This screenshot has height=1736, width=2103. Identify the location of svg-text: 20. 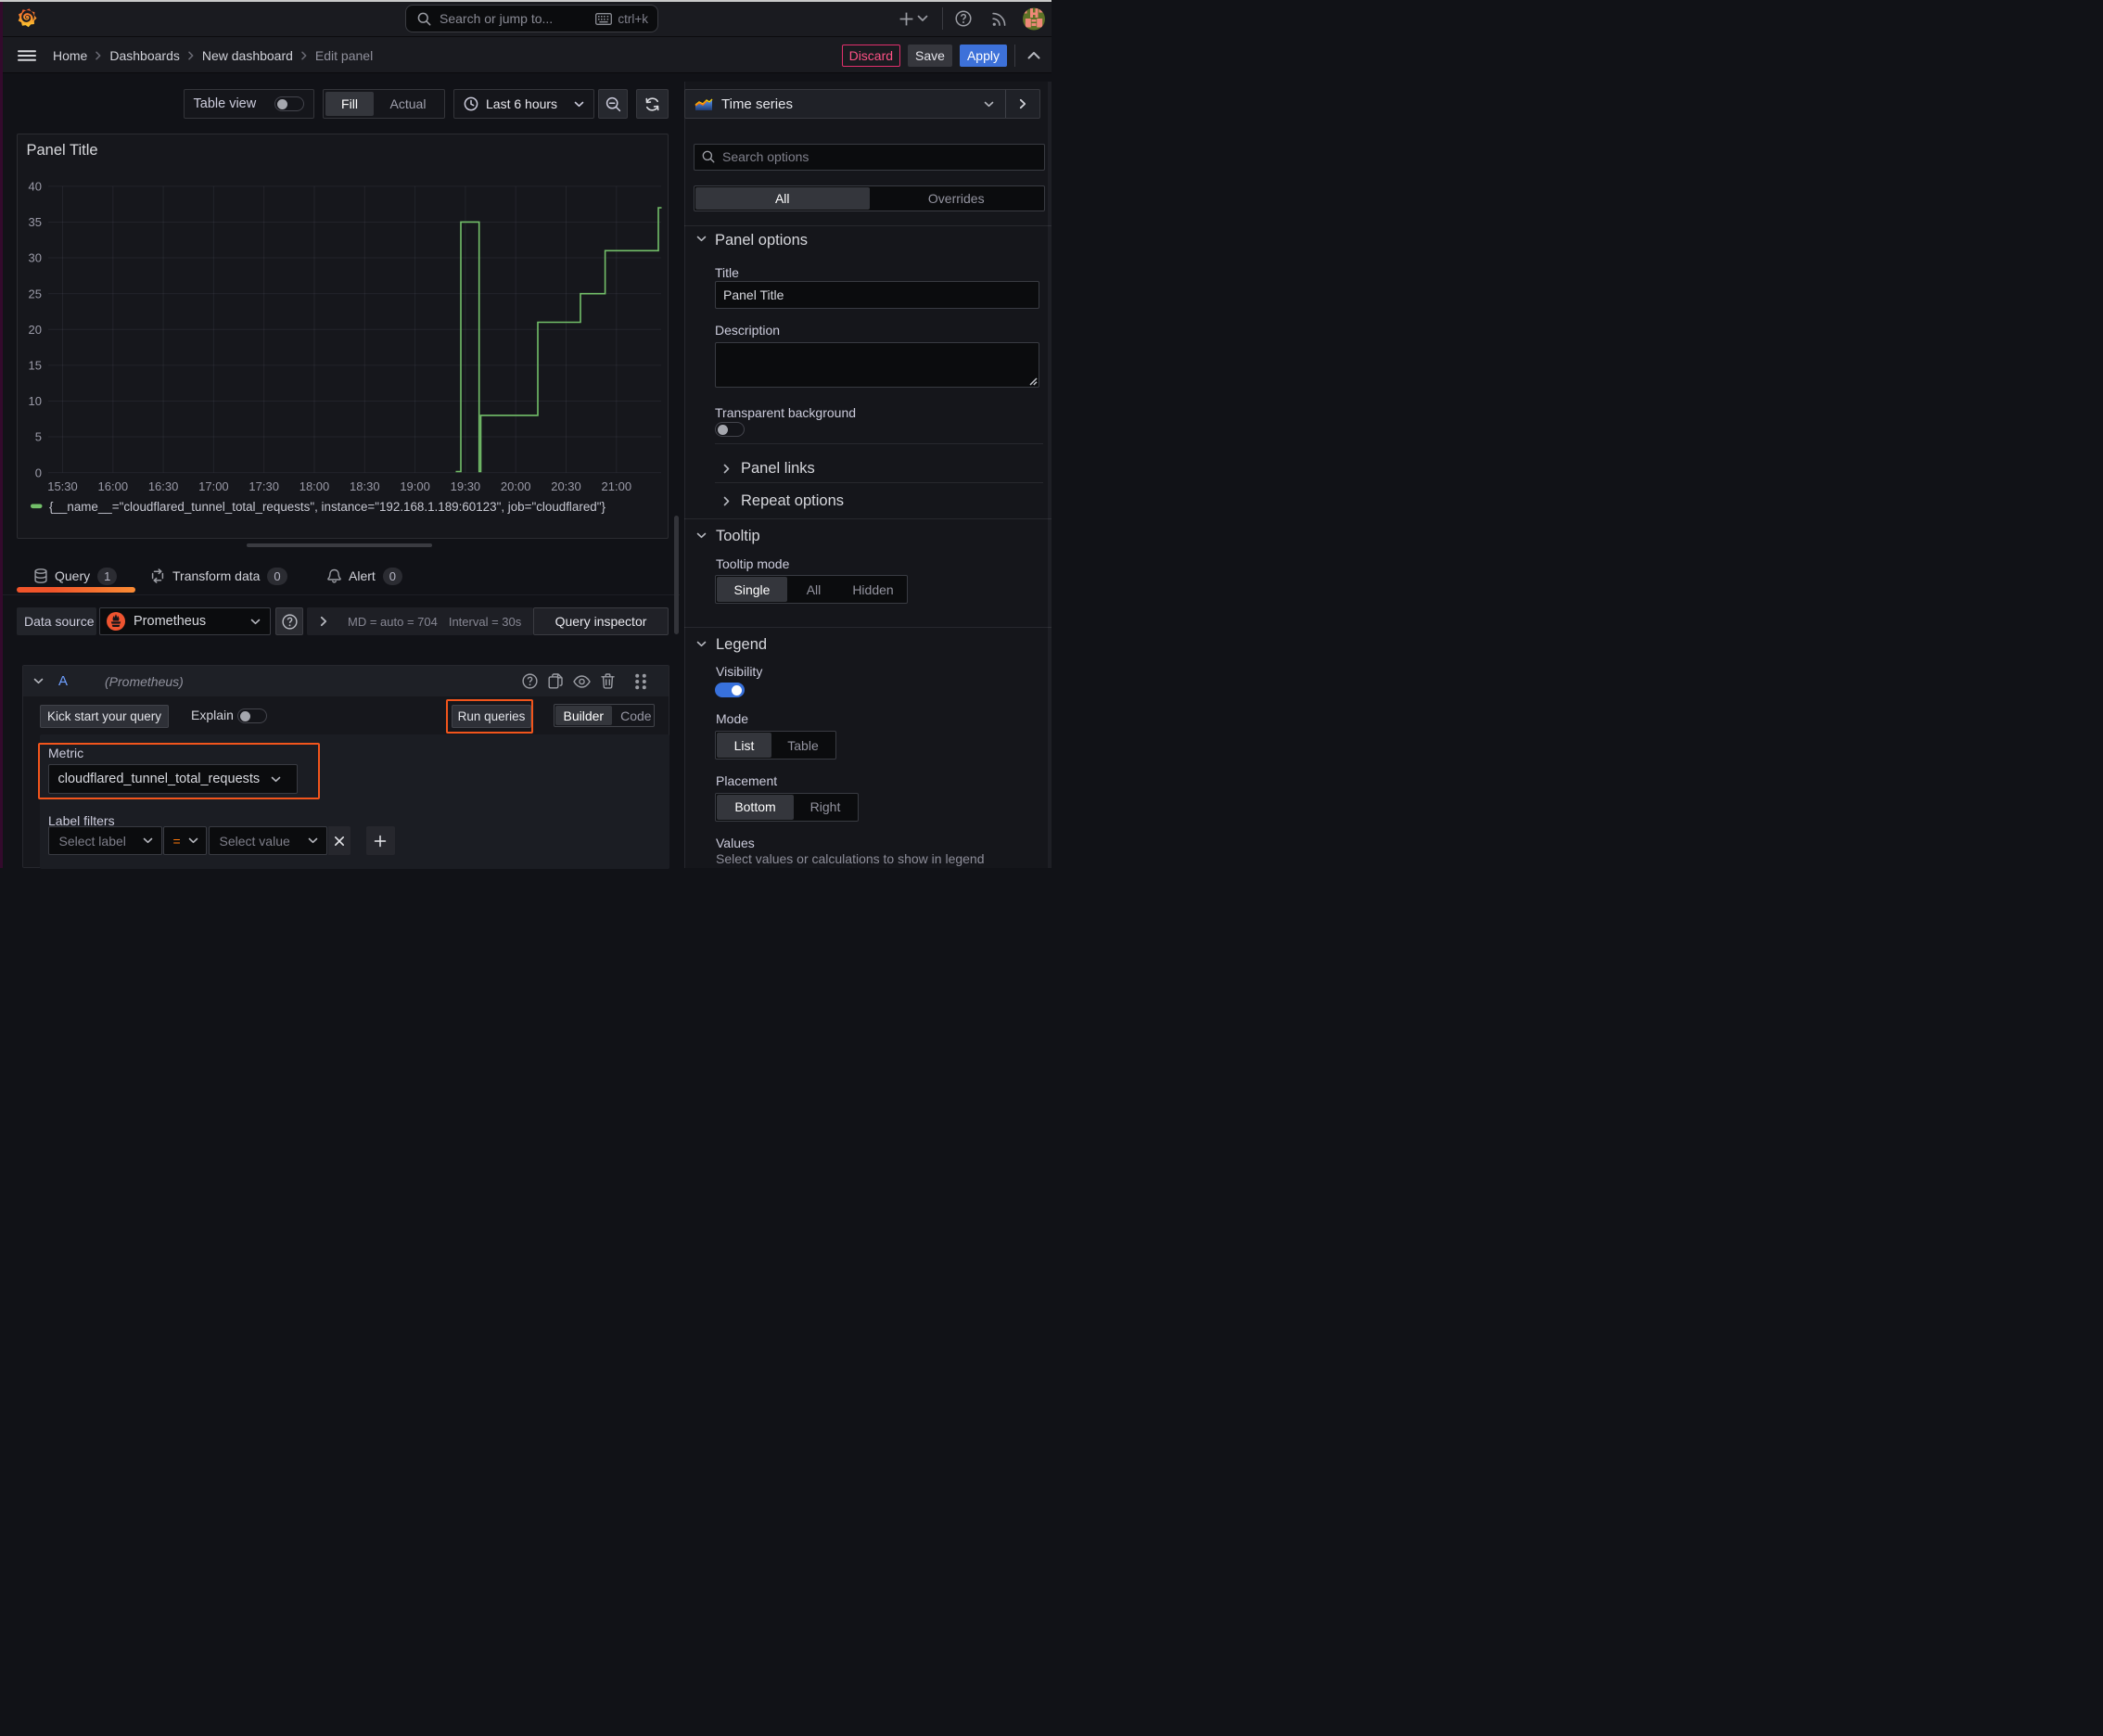
(35, 330).